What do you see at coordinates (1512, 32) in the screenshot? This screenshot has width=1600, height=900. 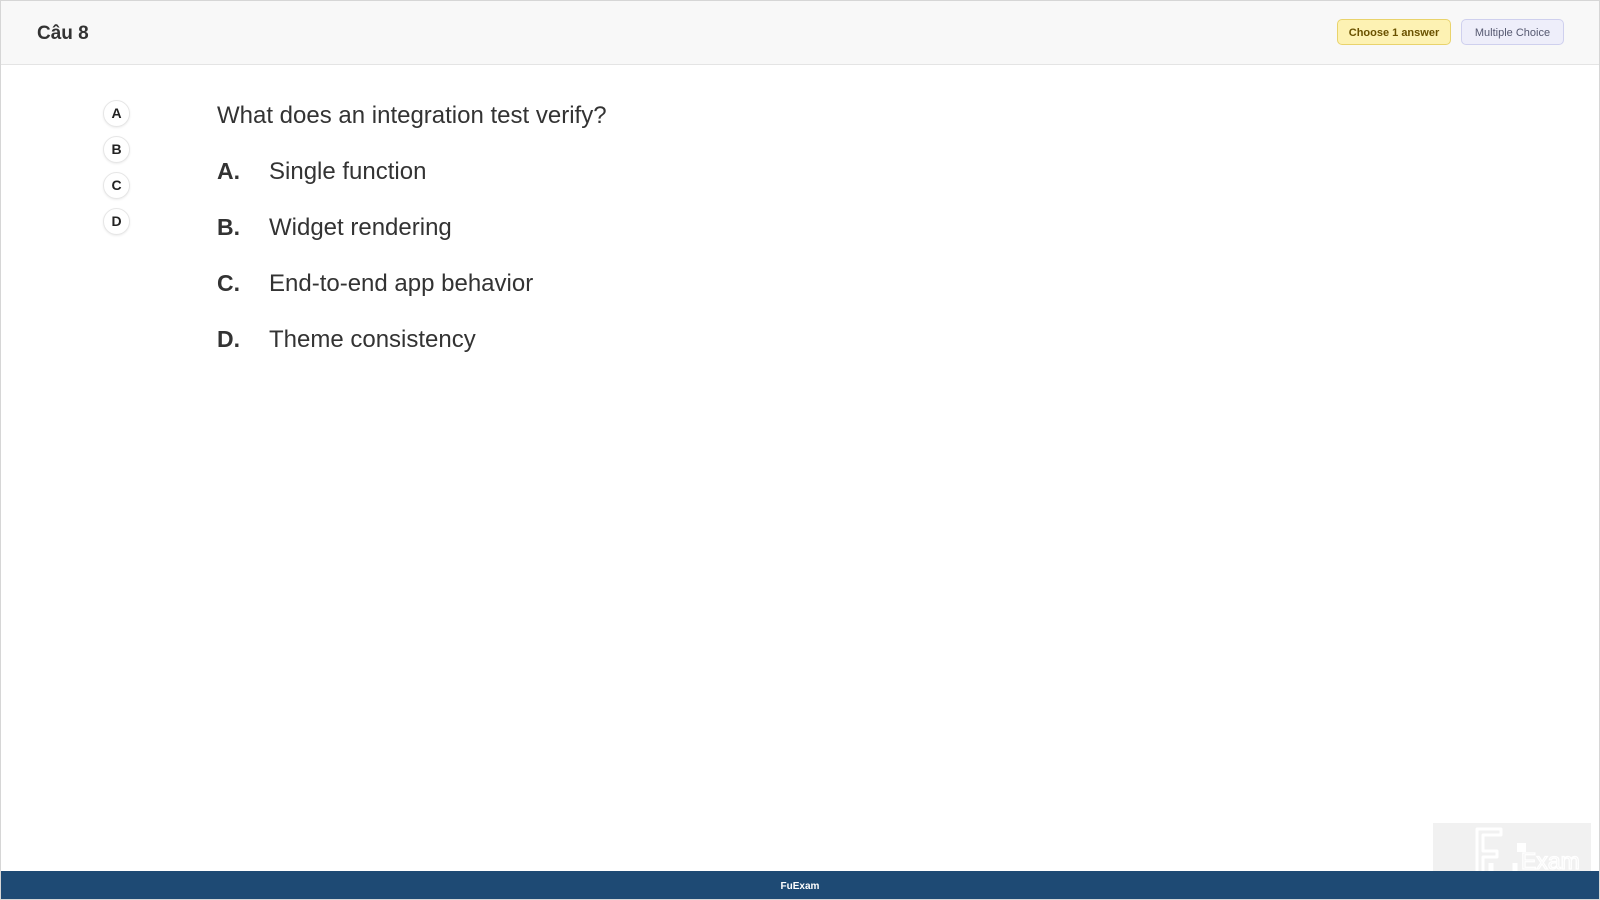 I see `question-type-badge: Multiple Choice` at bounding box center [1512, 32].